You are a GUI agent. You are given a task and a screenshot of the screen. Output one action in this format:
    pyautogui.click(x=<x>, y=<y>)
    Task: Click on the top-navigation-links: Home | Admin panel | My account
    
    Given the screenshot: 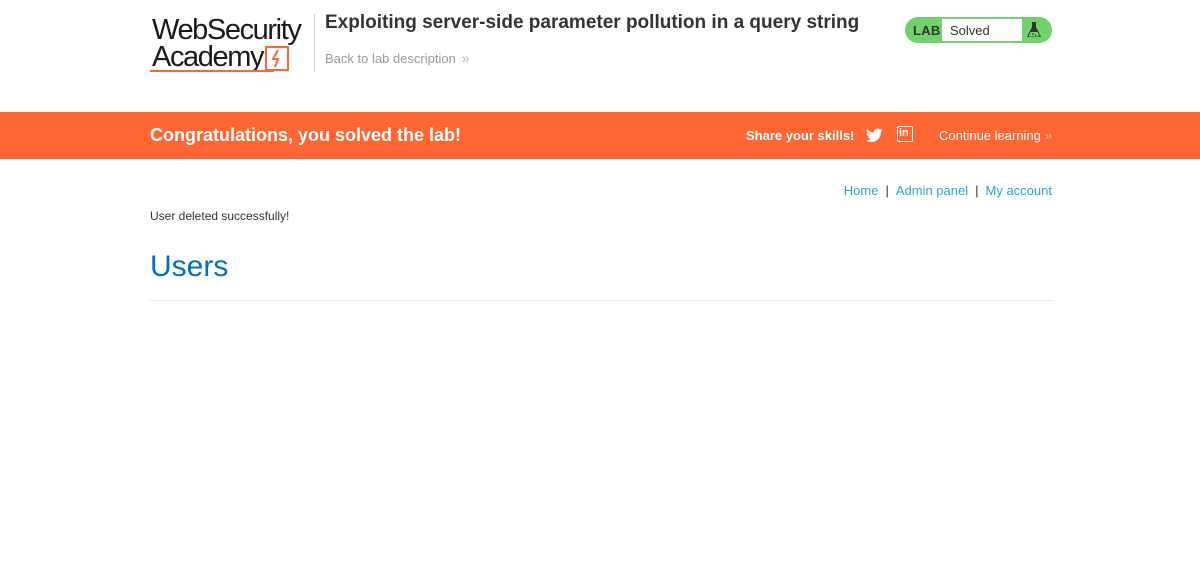 What is the action you would take?
    pyautogui.click(x=948, y=190)
    